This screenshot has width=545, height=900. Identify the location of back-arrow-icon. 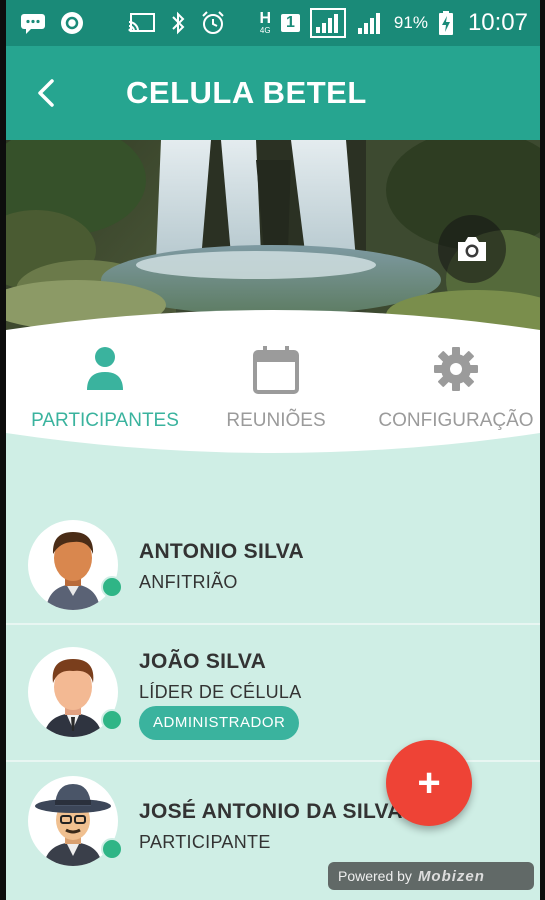
(46, 93).